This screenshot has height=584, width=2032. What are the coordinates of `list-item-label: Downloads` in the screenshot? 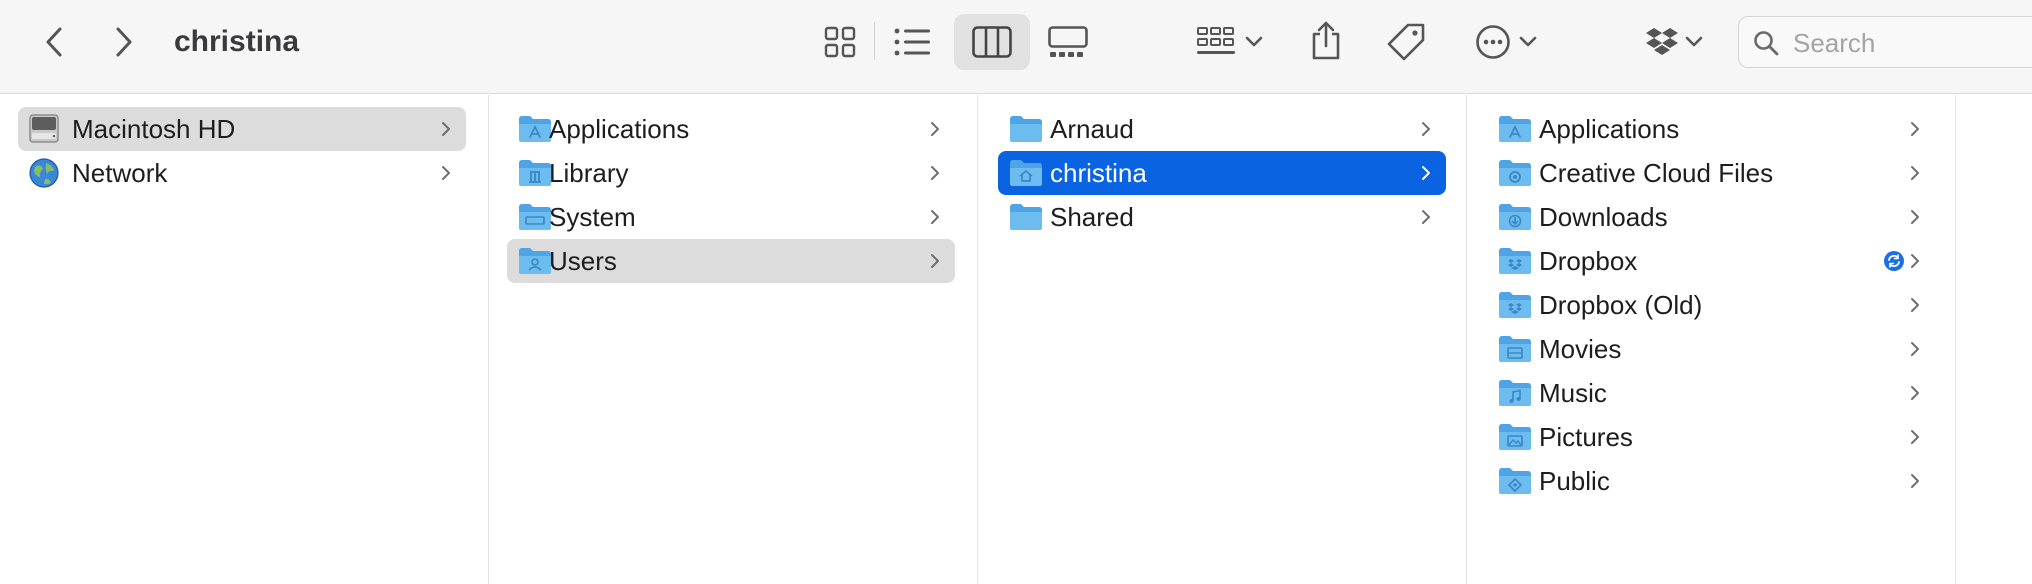 It's located at (1603, 217).